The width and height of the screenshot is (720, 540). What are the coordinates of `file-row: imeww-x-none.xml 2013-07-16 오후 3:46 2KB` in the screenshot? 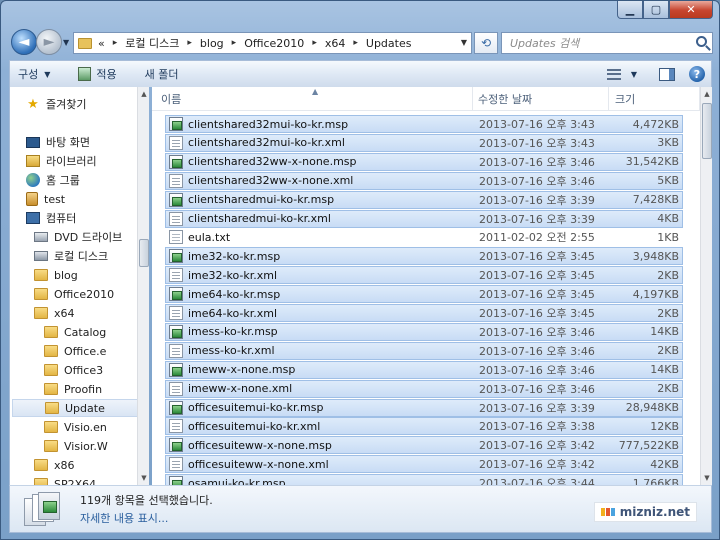 It's located at (424, 388).